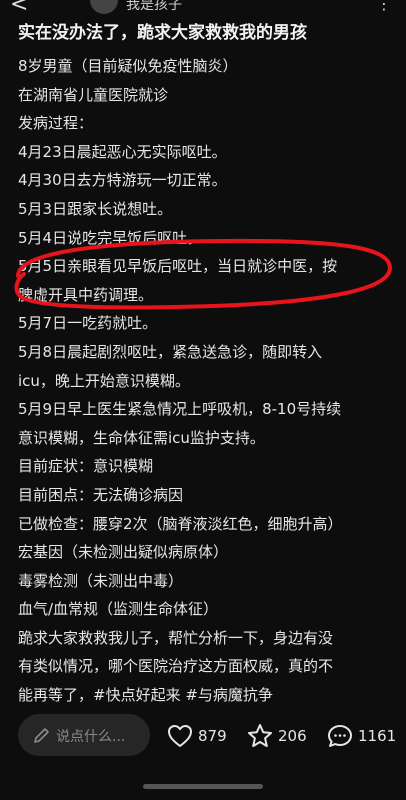  Describe the element at coordinates (196, 736) in the screenshot. I see `like-button: 879` at that location.